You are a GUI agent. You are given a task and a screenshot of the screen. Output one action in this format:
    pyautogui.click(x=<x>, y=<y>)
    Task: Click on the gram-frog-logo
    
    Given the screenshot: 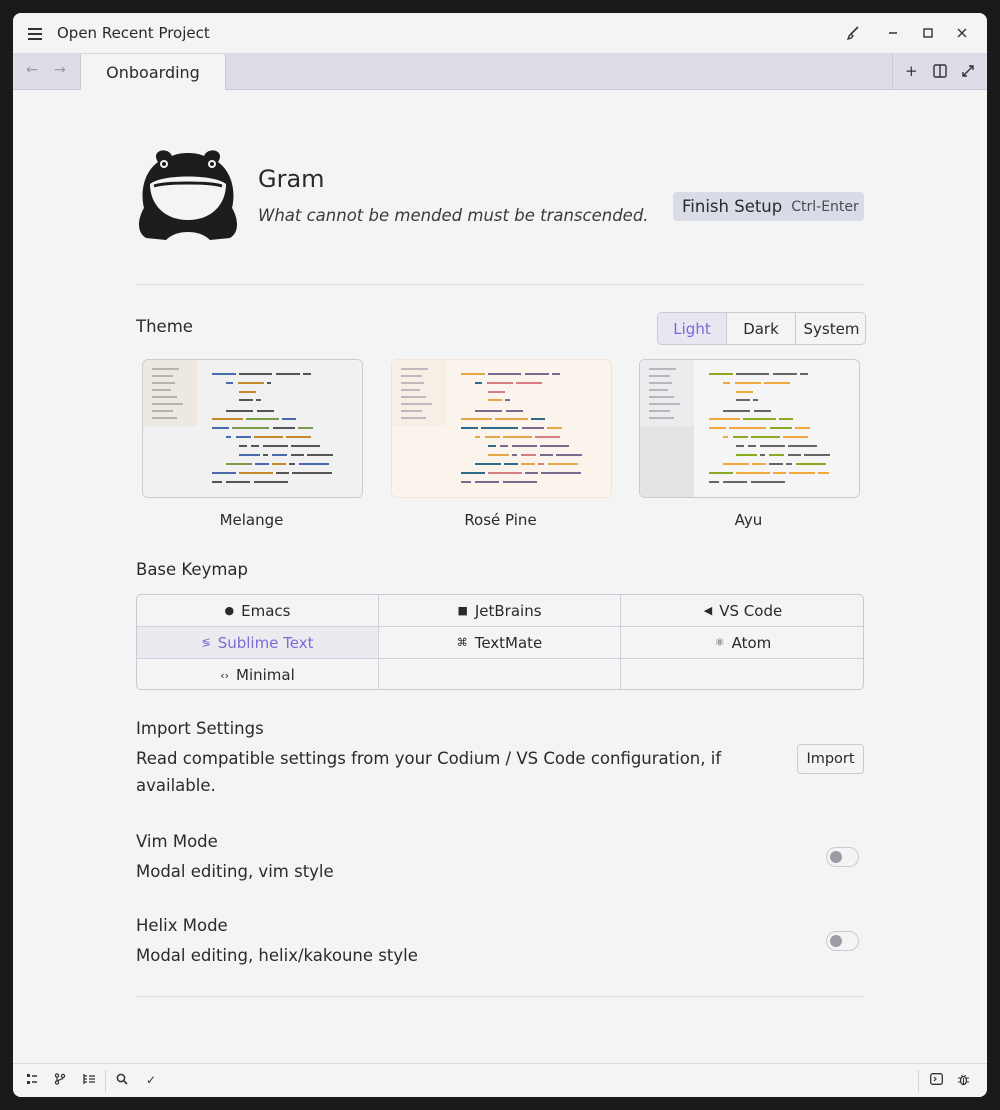 What is the action you would take?
    pyautogui.click(x=188, y=195)
    